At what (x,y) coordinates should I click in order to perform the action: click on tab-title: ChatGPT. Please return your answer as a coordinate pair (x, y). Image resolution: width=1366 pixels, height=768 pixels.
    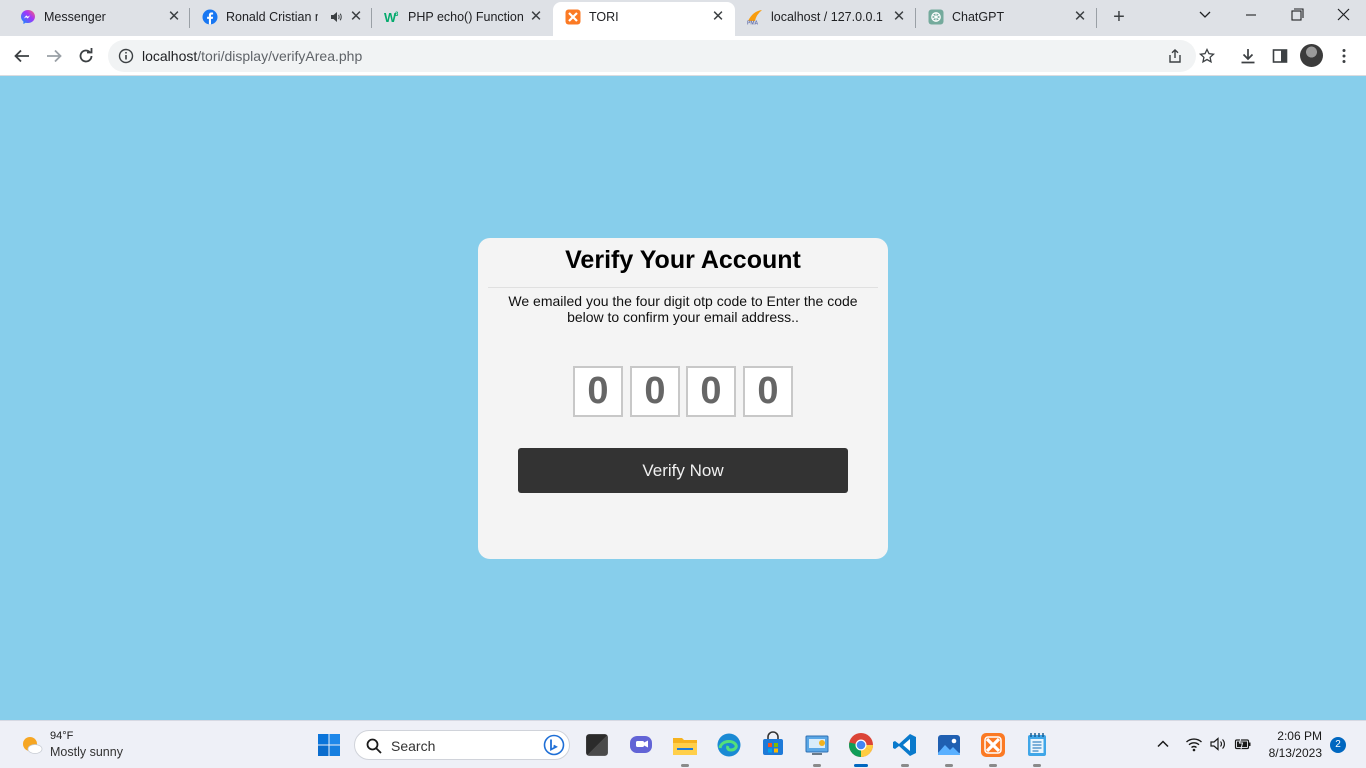
    Looking at the image, I should click on (978, 17).